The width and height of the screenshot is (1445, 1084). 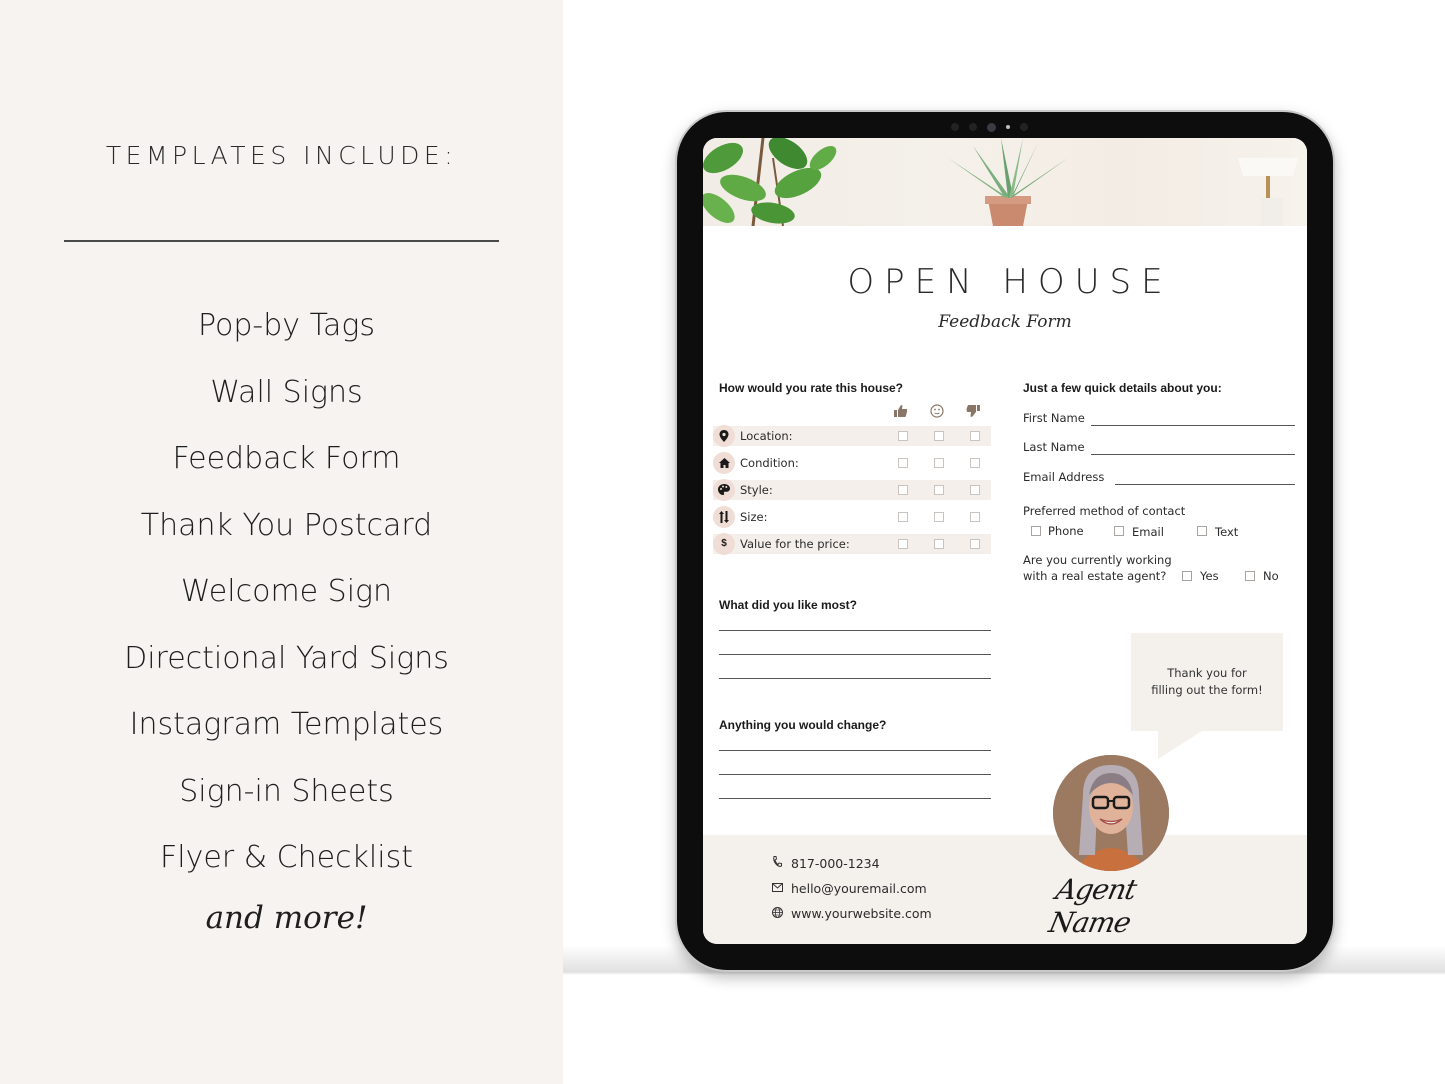 What do you see at coordinates (281, 155) in the screenshot?
I see `templates-heading: TEMPLATES INCLUDE:` at bounding box center [281, 155].